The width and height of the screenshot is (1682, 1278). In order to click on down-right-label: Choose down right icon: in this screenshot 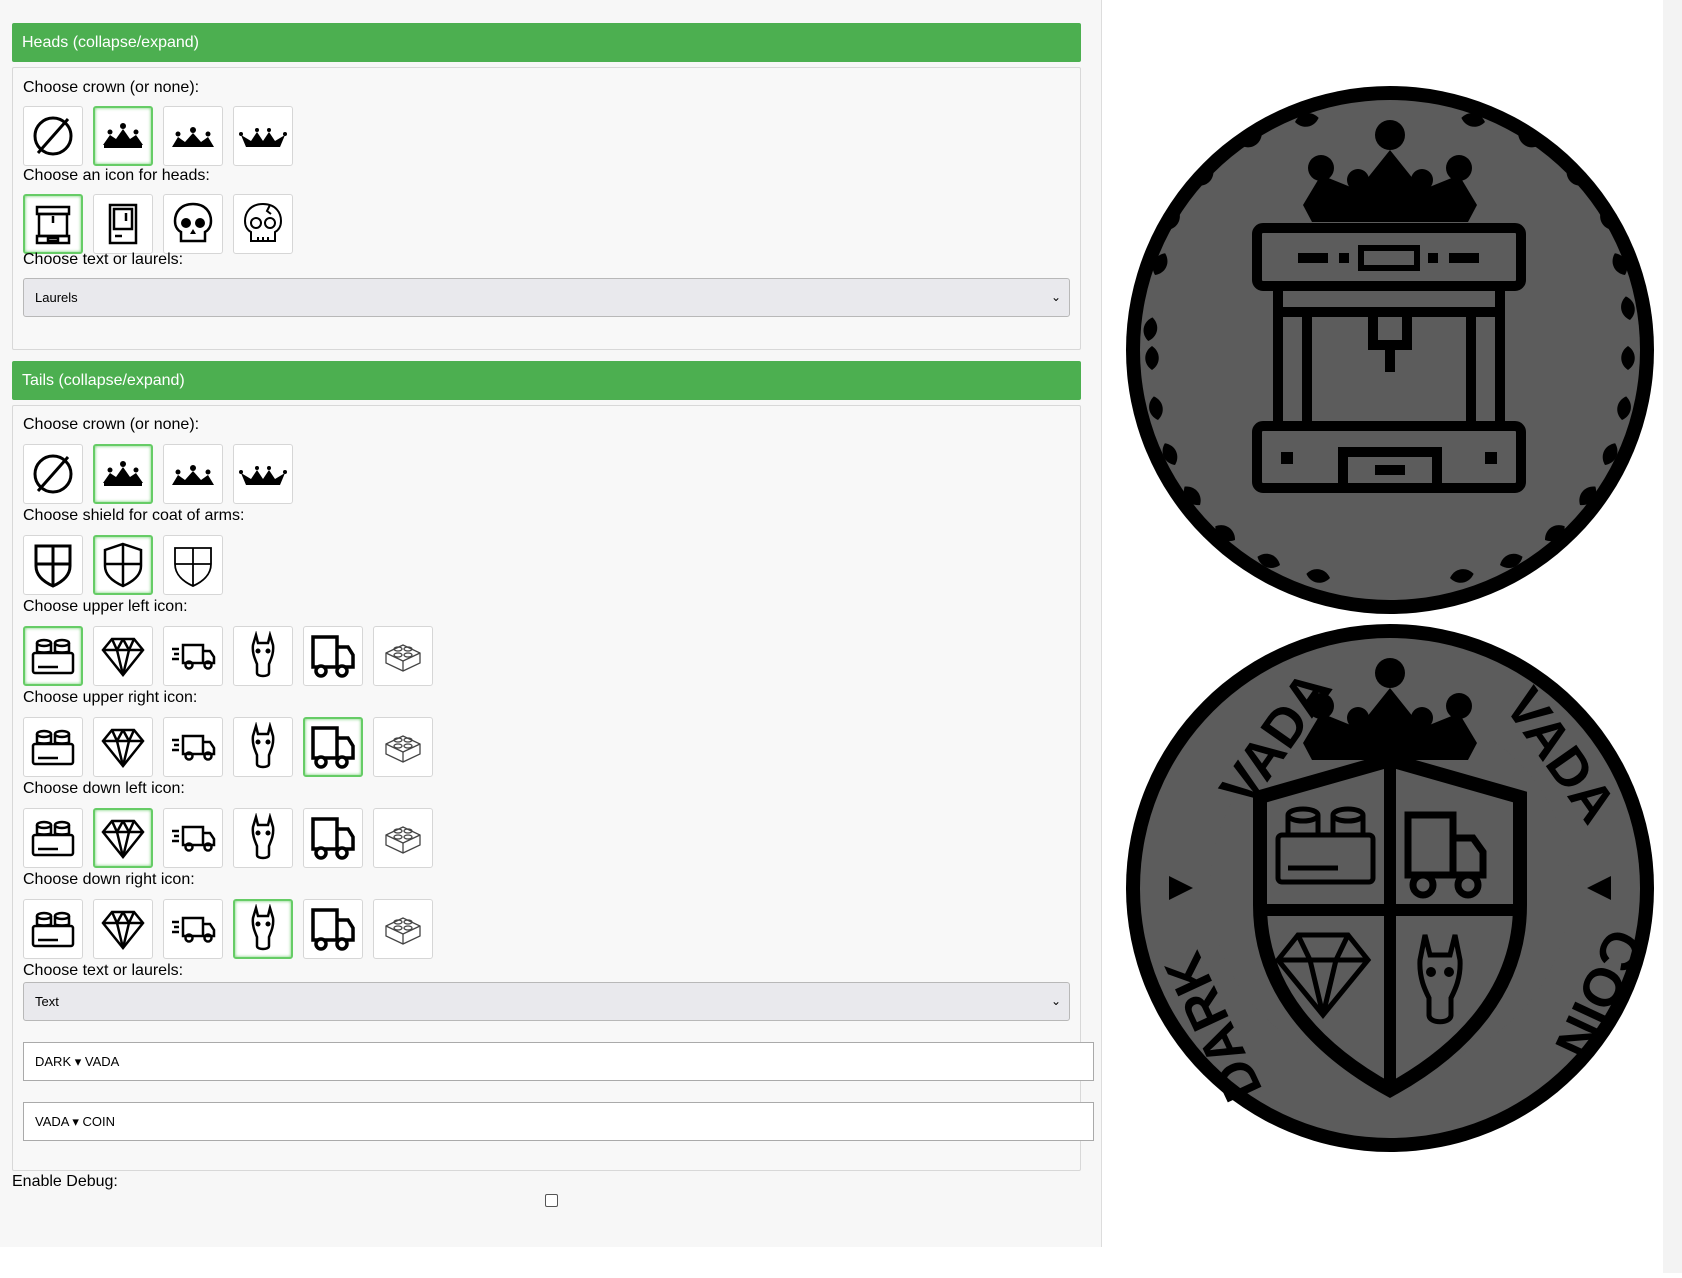, I will do `click(109, 879)`.